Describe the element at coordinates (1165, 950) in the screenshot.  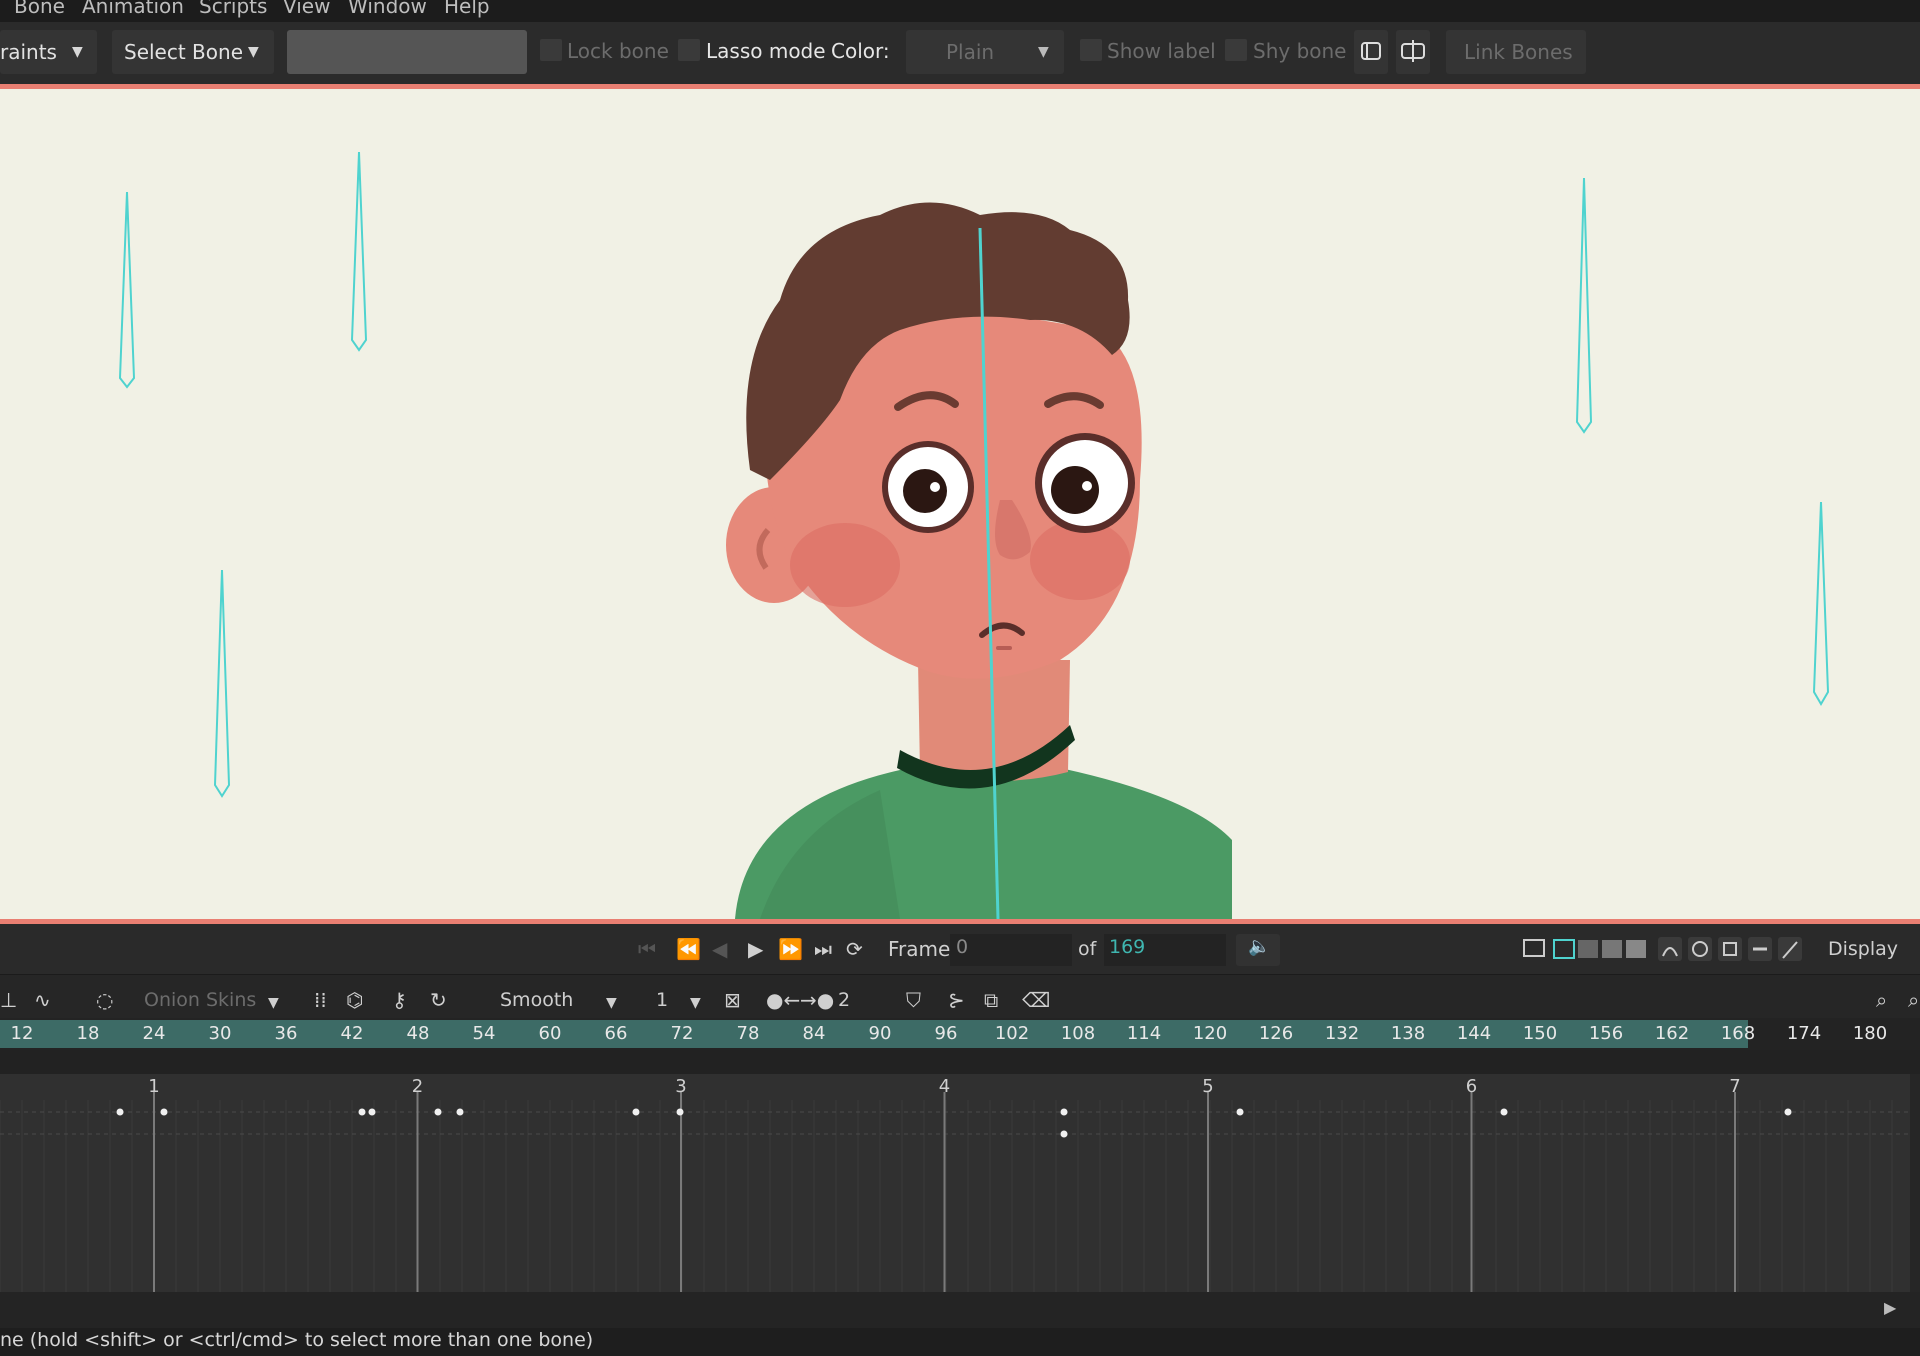
I see `total-frames-input: 169` at that location.